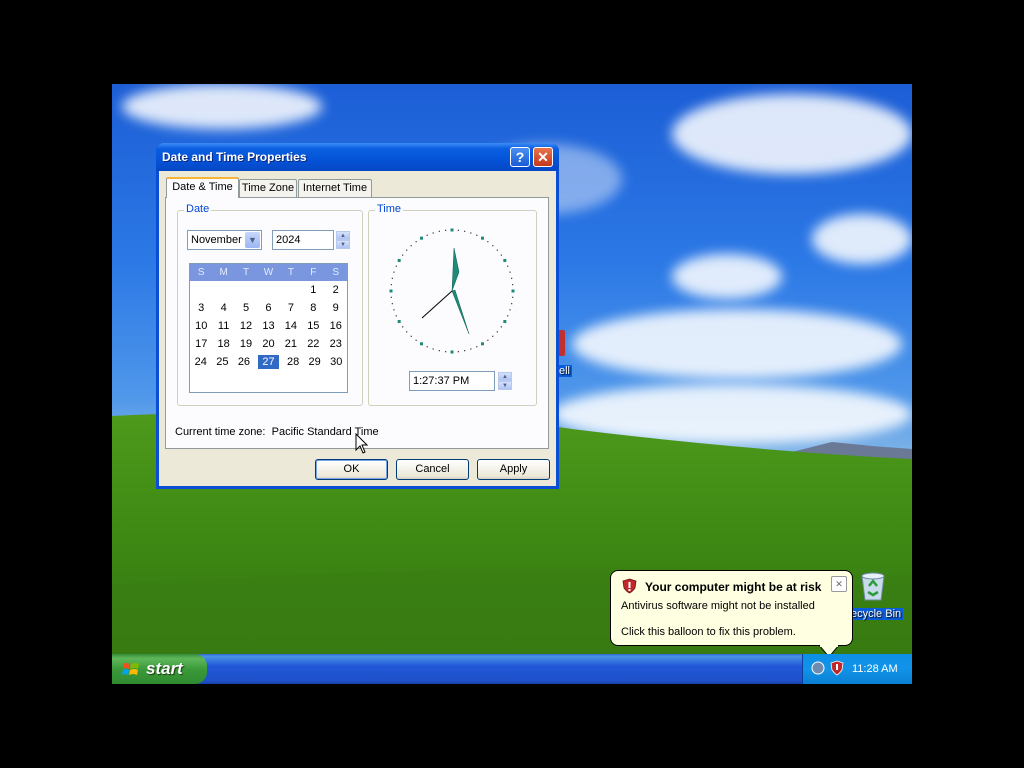 The image size is (1024, 768). Describe the element at coordinates (268, 308) in the screenshot. I see `calendar-day: 6` at that location.